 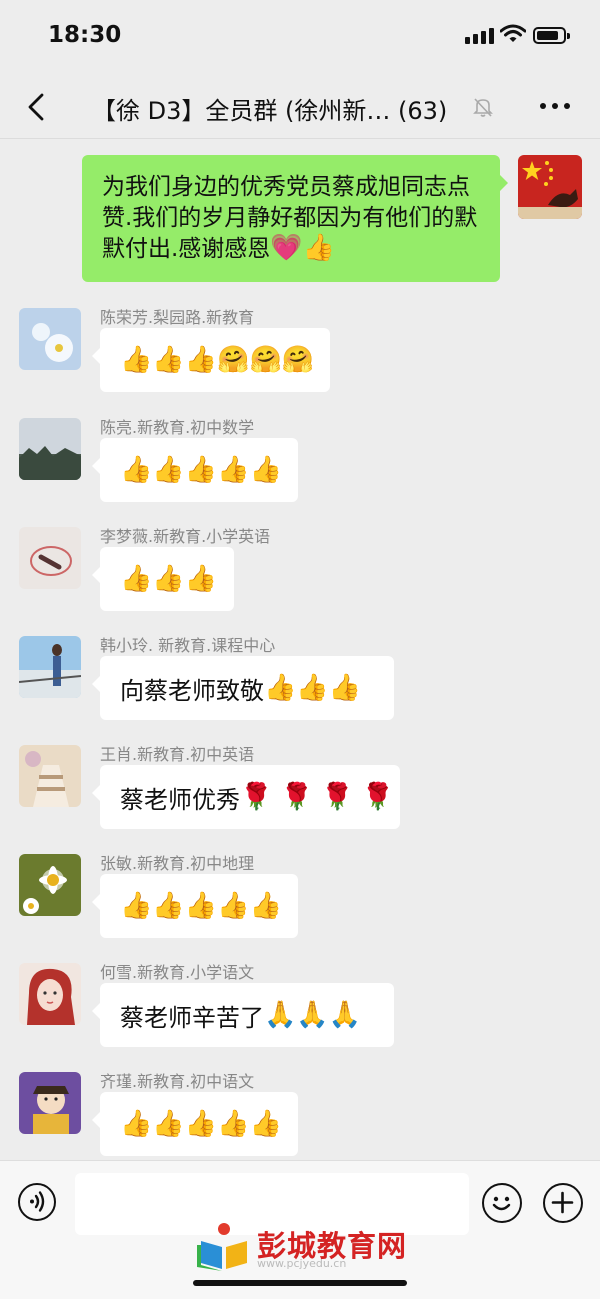 What do you see at coordinates (313, 1015) in the screenshot?
I see `message-emoji: 🙏🙏🙏` at bounding box center [313, 1015].